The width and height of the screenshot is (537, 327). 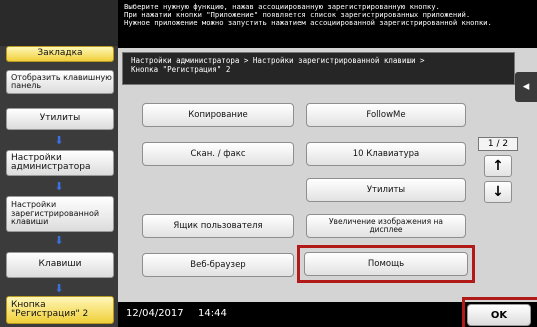 I want to click on footer-date: 12/04/2017, so click(x=155, y=313).